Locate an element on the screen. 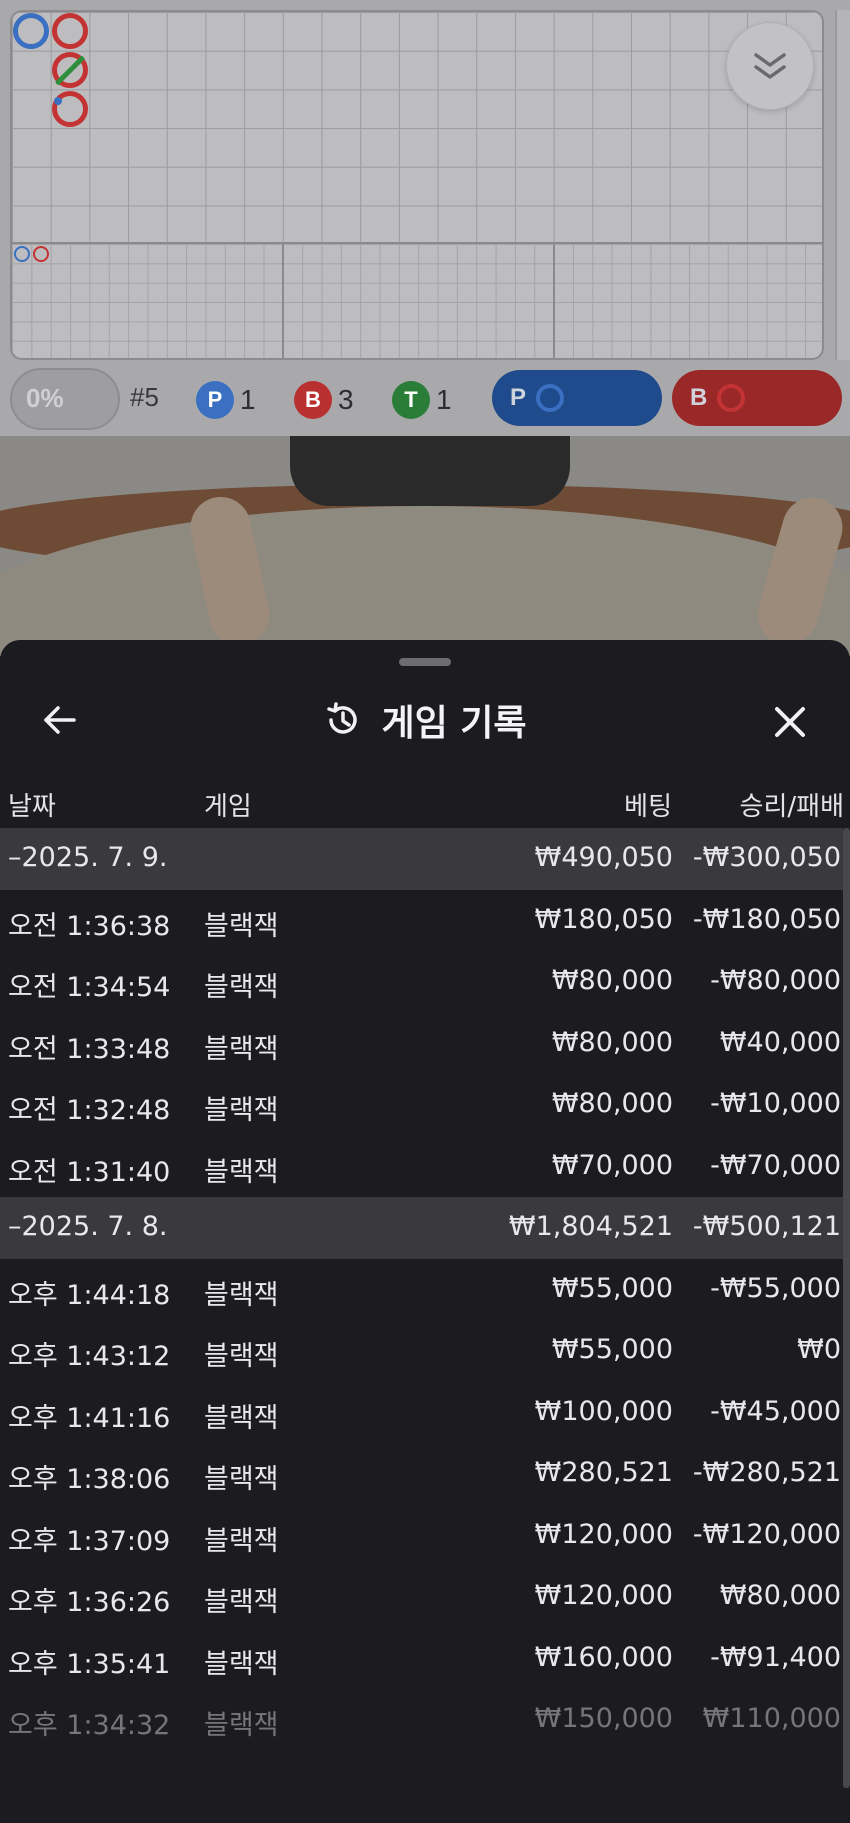  column-date: 날짜 is located at coordinates (32, 807).